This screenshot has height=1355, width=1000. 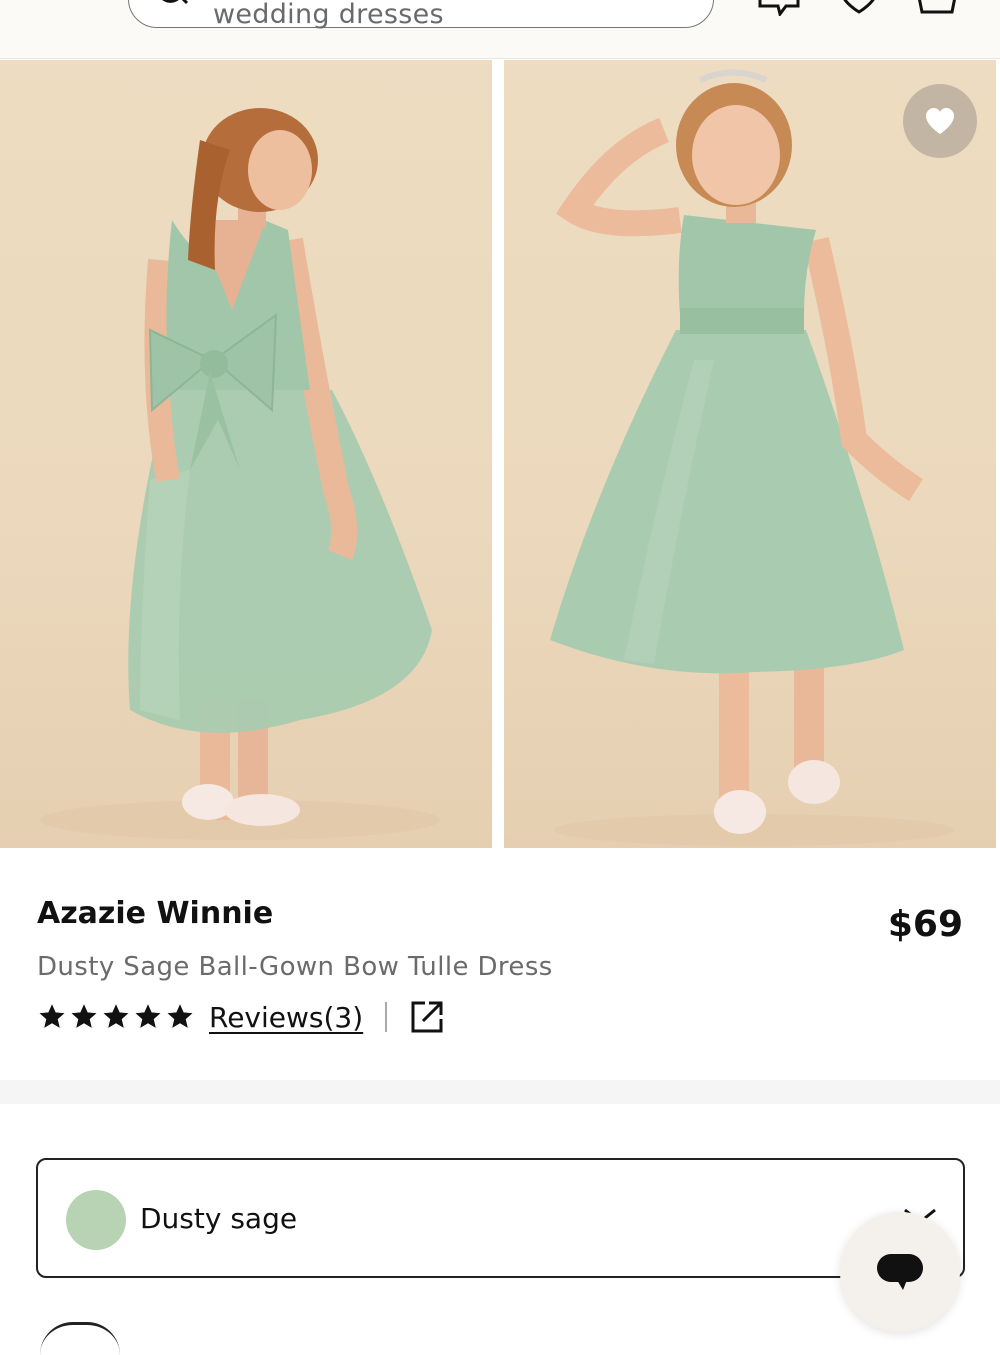 What do you see at coordinates (937, 8) in the screenshot?
I see `bag-icon` at bounding box center [937, 8].